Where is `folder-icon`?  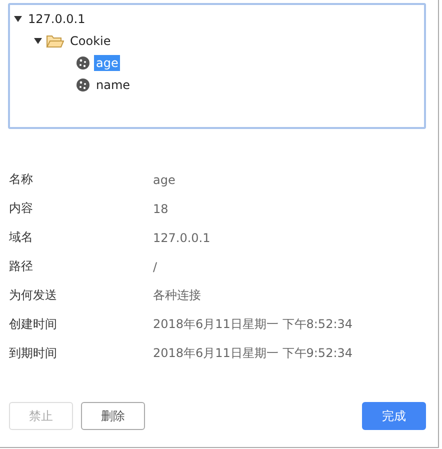
folder-icon is located at coordinates (55, 41).